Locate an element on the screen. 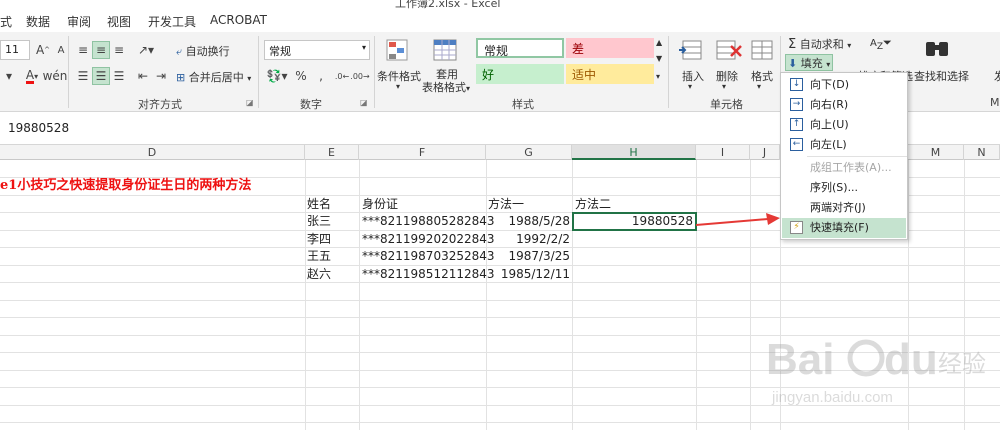  align-middle-icon: ≡ is located at coordinates (101, 50).